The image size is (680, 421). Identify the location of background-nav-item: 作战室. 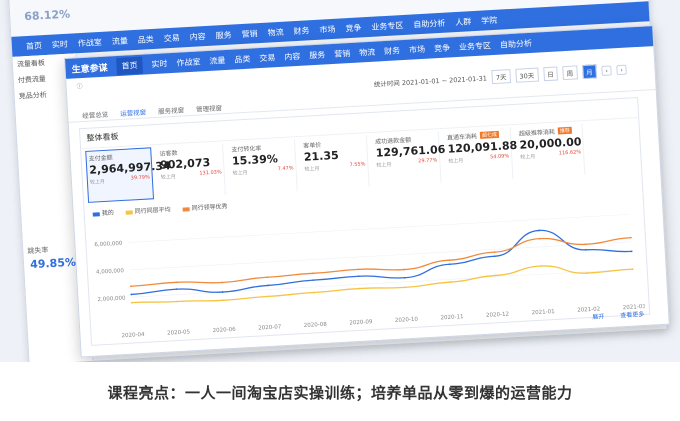
(90, 42).